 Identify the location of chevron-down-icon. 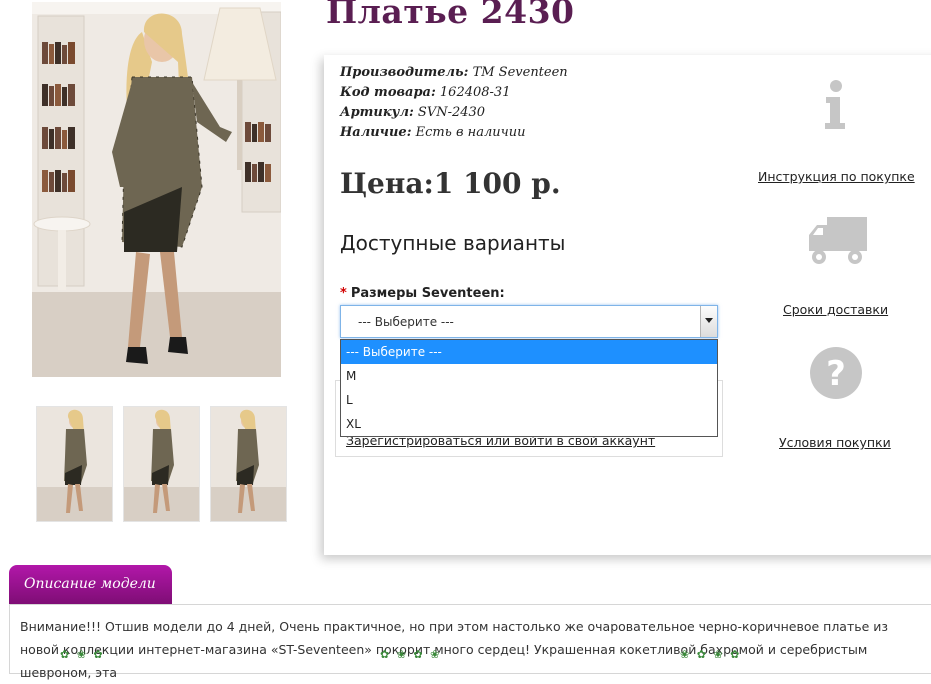
(709, 320).